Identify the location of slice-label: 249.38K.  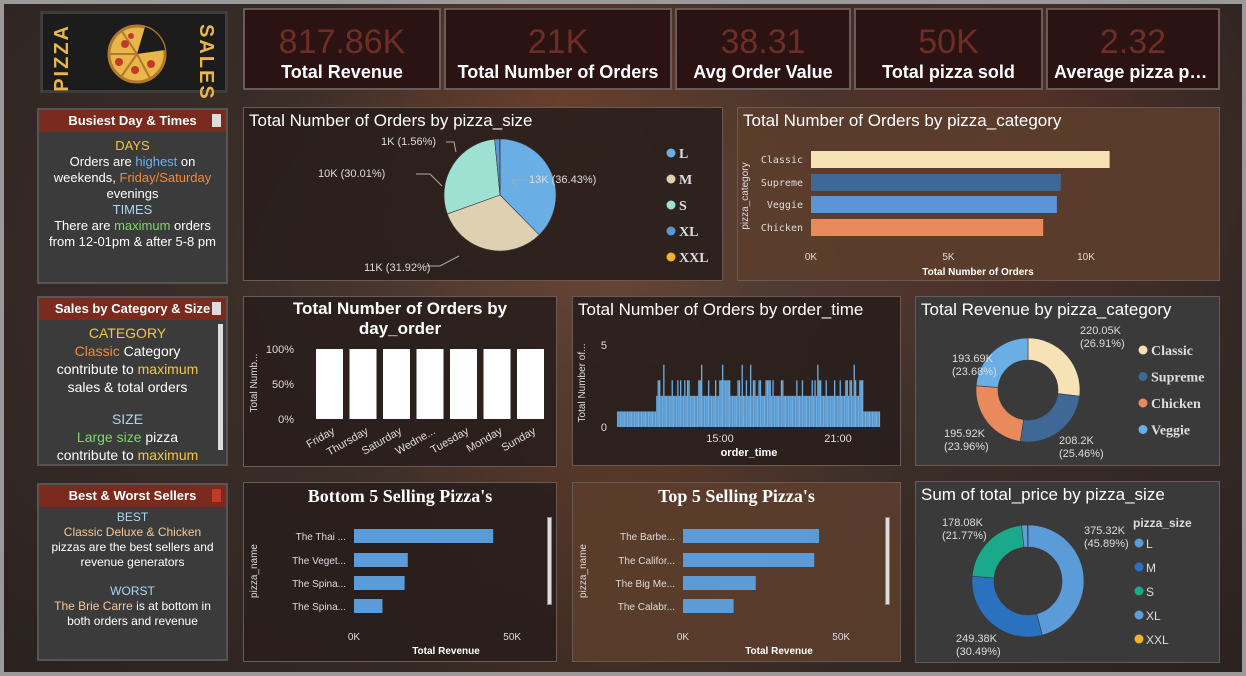
(977, 639).